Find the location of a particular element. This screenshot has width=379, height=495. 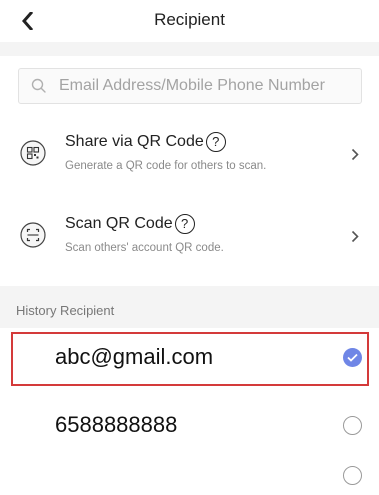

share-qr-code-label: Share via QR Code is located at coordinates (134, 141).